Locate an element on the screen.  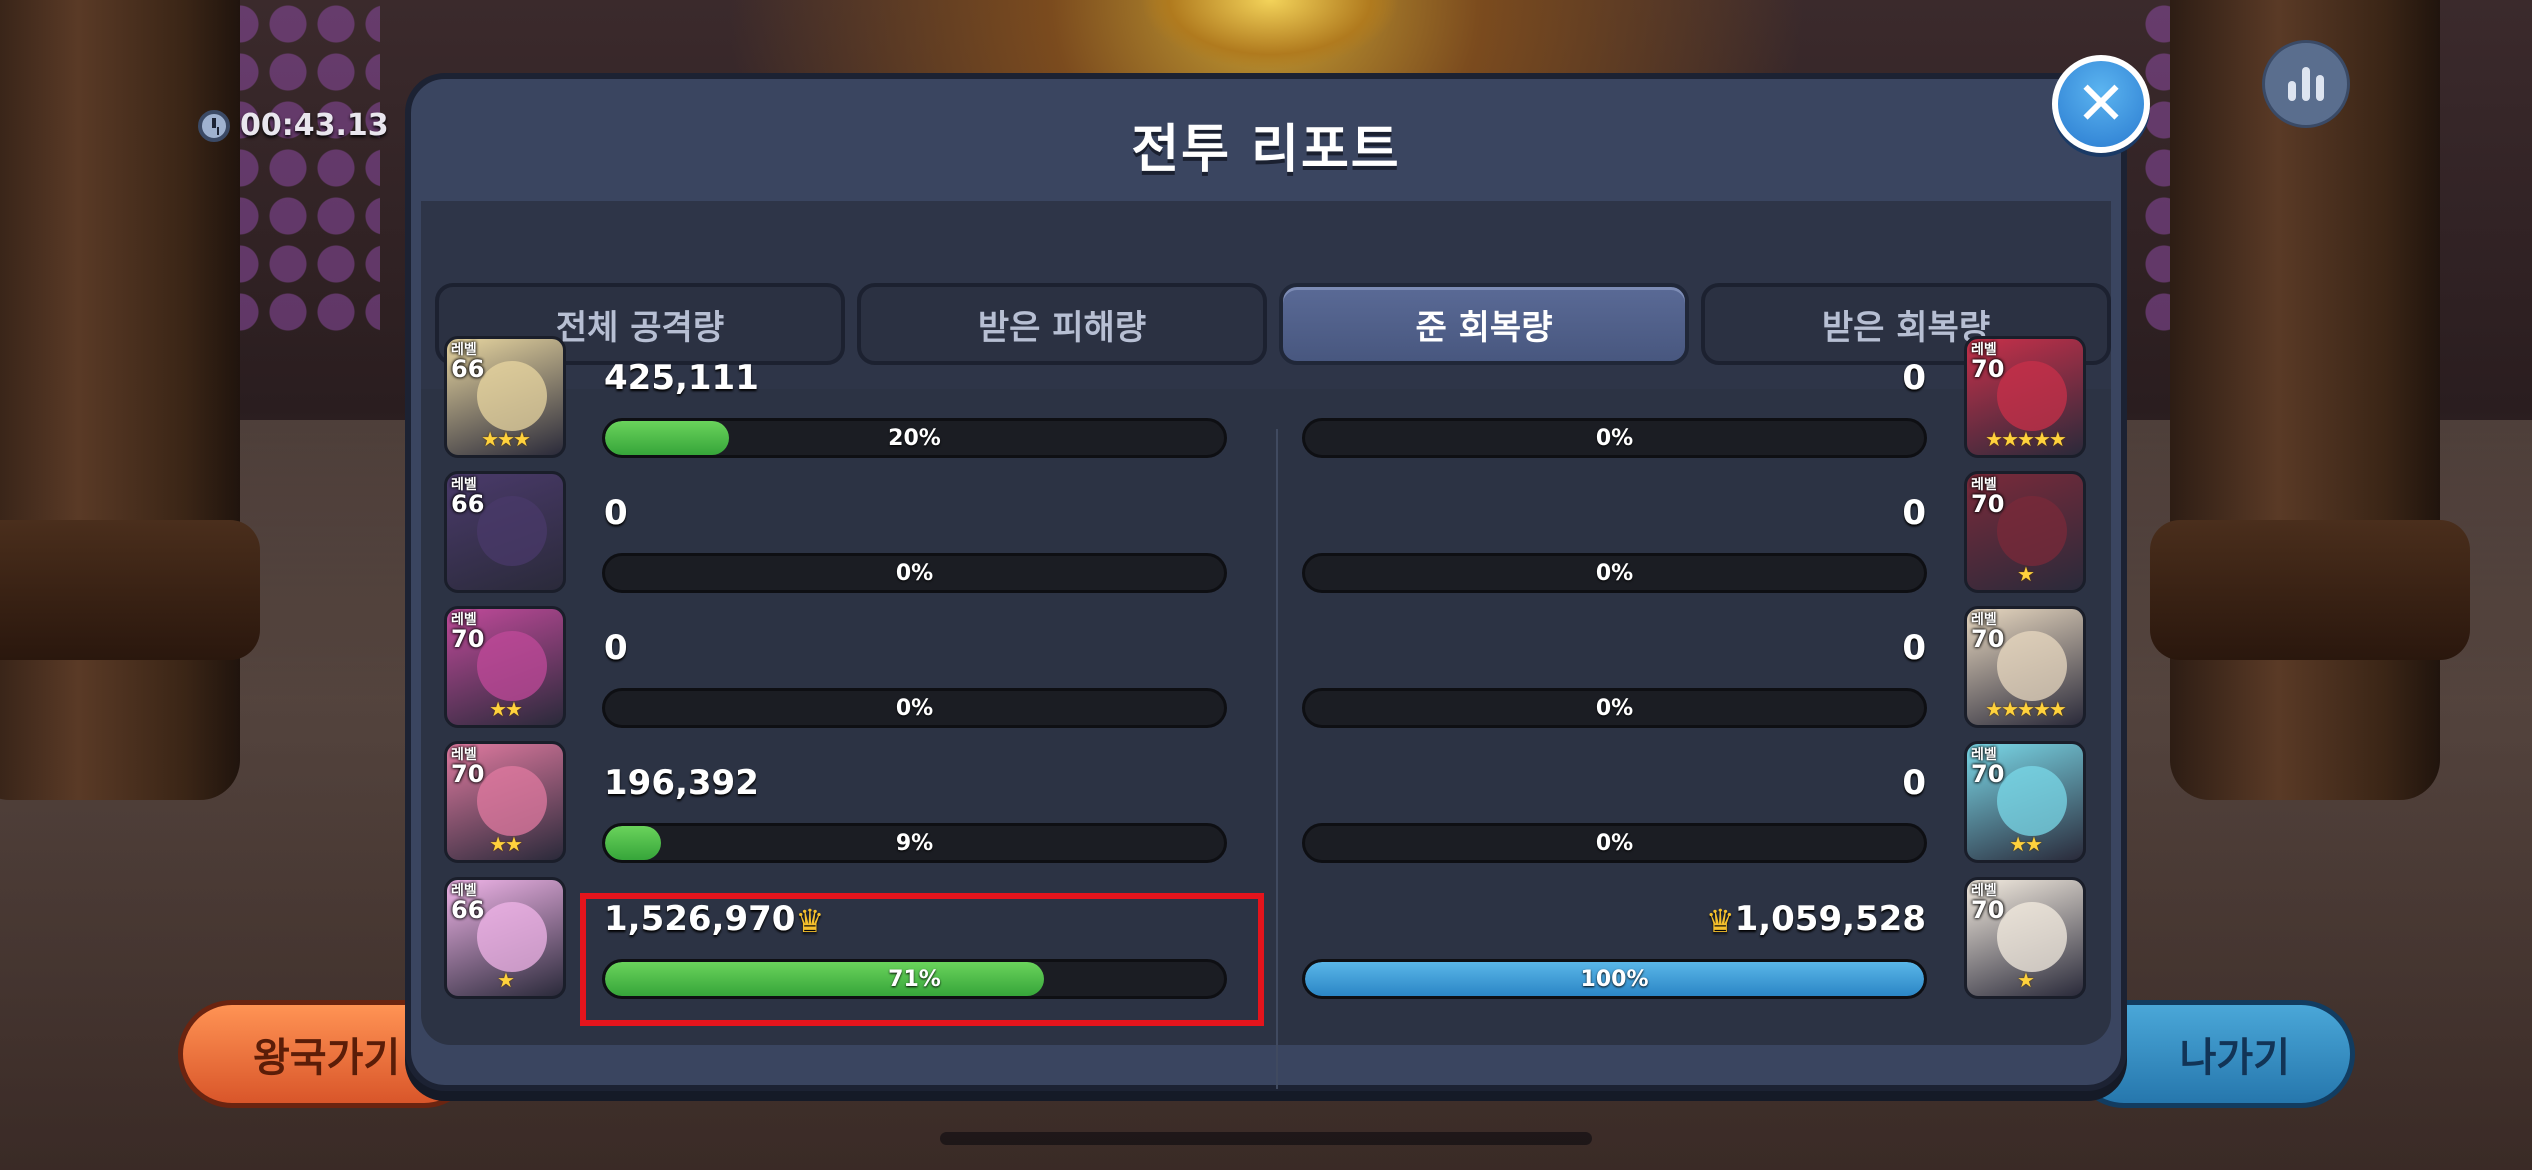
percent-label: 20% is located at coordinates (914, 438).